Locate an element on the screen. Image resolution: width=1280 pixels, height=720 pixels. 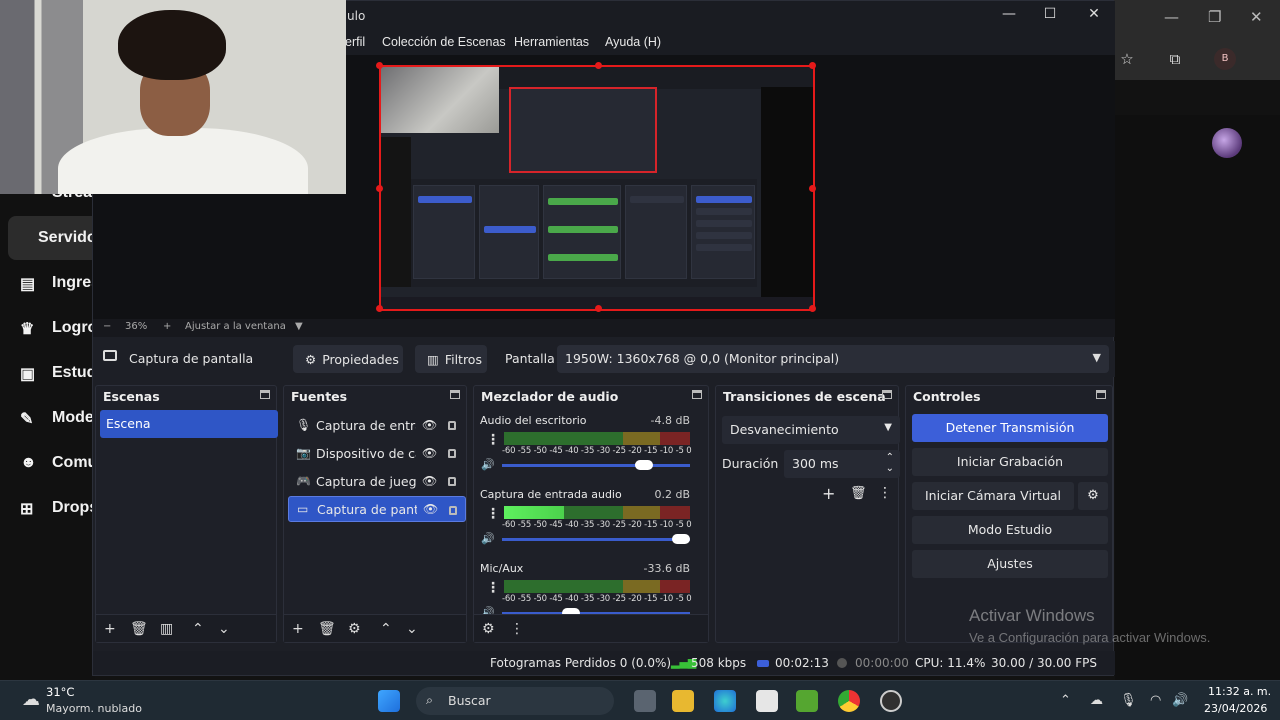
studio-mode-button: Modo Estudio is located at coordinates (1010, 530).